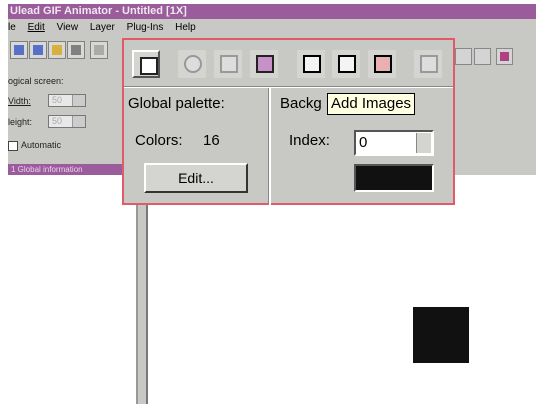 The width and height of the screenshot is (546, 411). I want to click on preview-icon, so click(482, 56).